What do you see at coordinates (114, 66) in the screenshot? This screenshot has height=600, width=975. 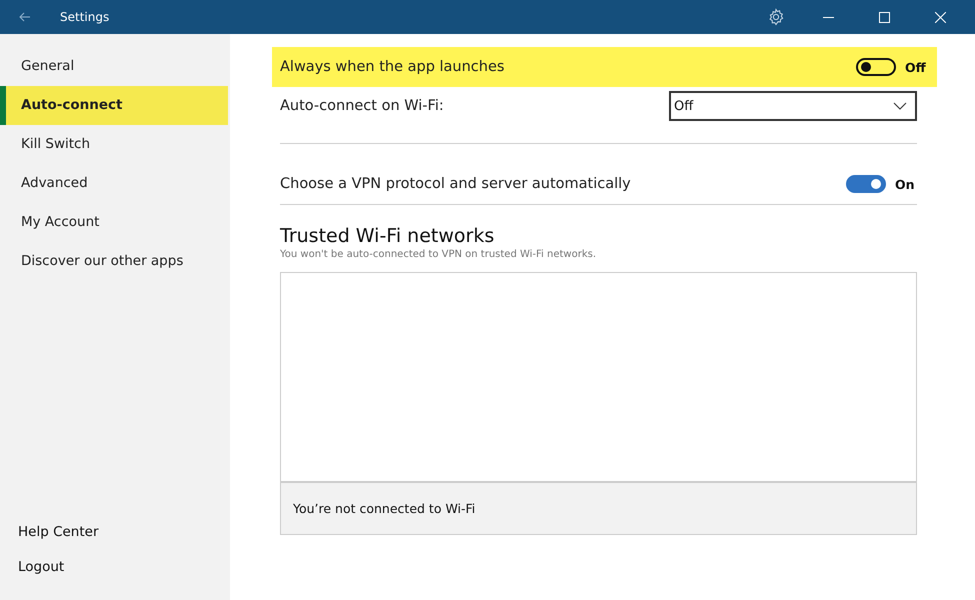 I see `sidebar-item: General` at bounding box center [114, 66].